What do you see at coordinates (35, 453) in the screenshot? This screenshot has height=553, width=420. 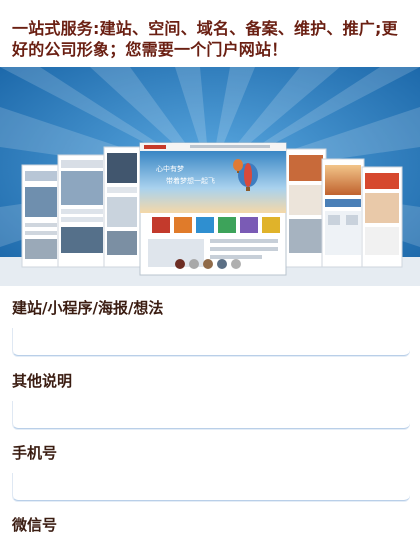 I see `field-label-phone: 手机号` at bounding box center [35, 453].